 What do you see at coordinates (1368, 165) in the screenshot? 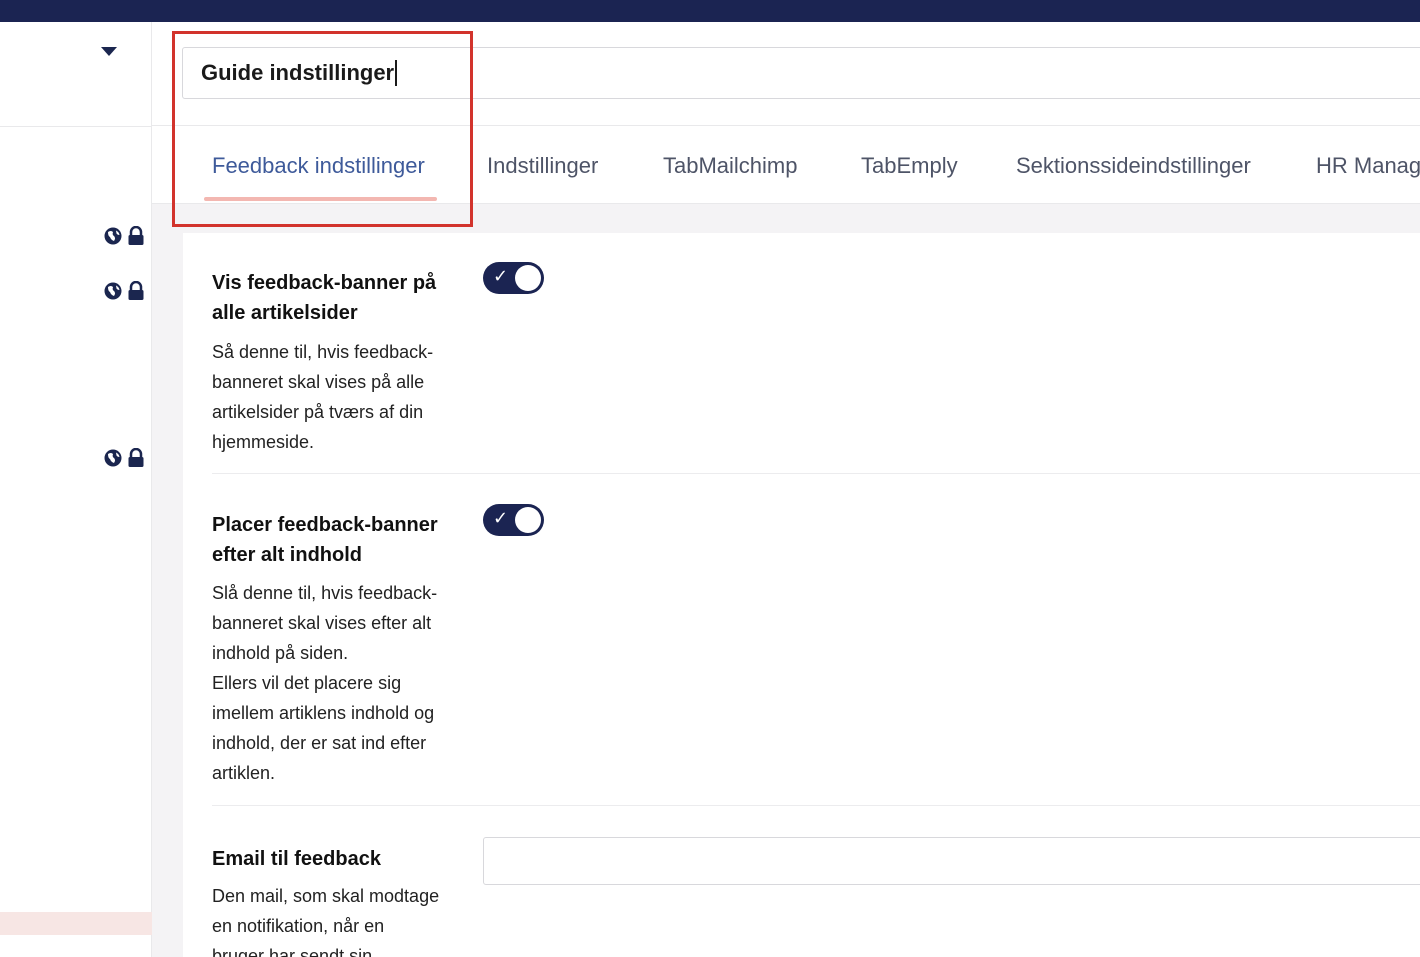
I see `tab-hr-manag: HR Manag` at bounding box center [1368, 165].